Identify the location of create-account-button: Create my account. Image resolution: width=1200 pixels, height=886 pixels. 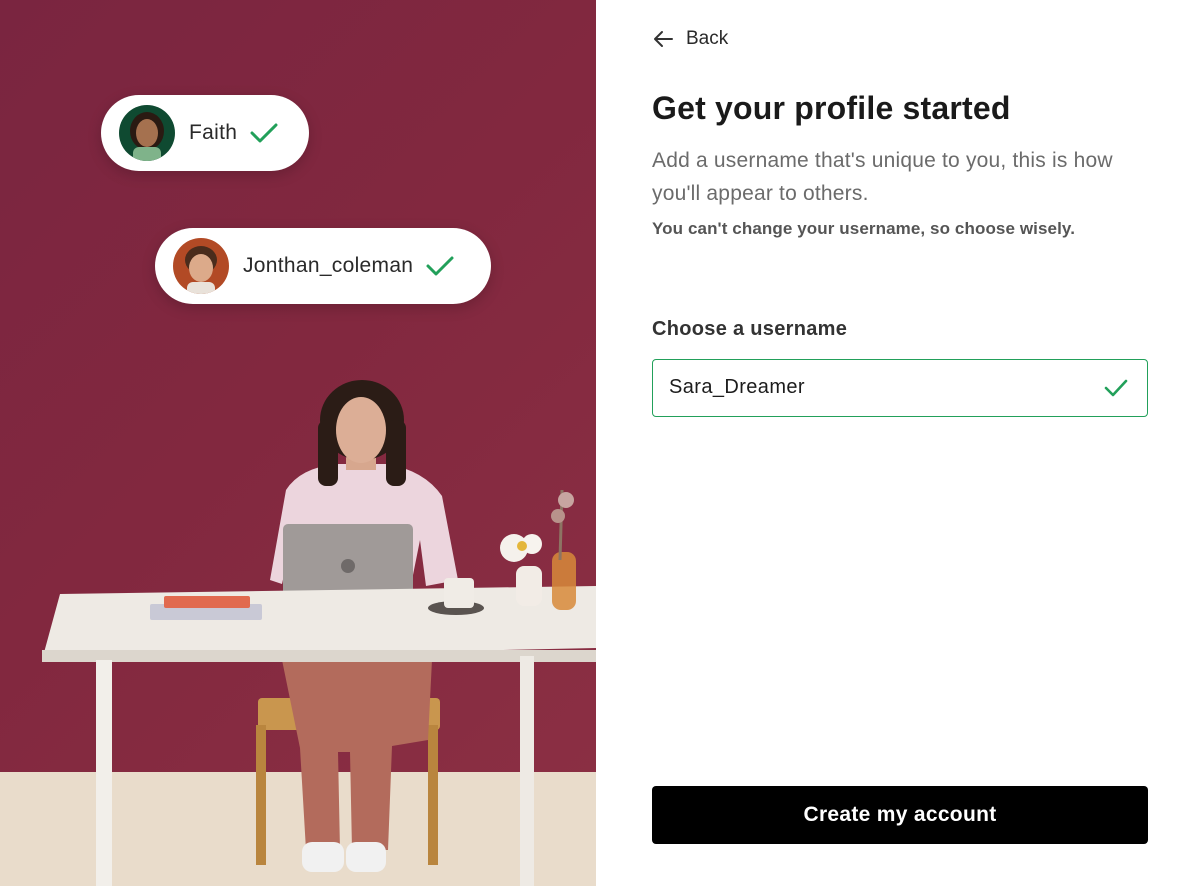
(900, 815).